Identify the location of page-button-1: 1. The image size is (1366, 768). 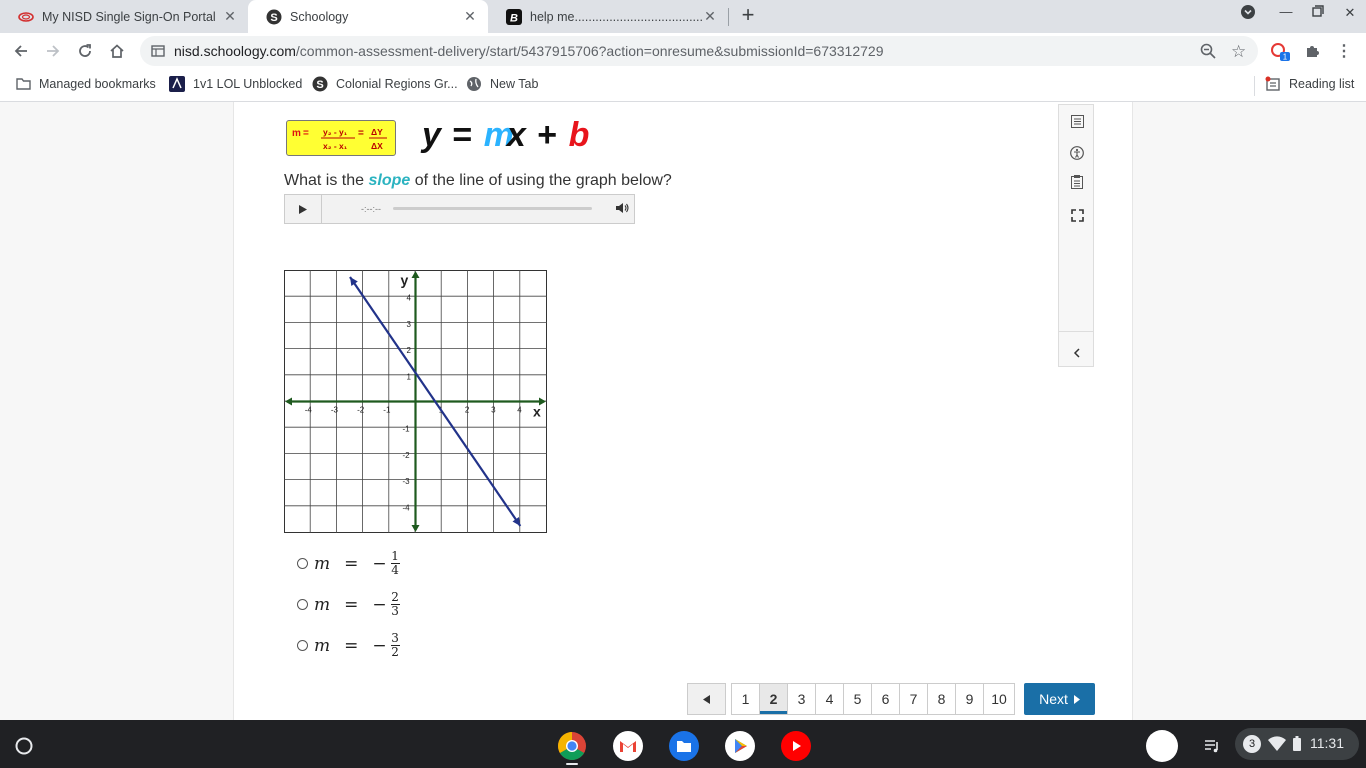
(745, 699).